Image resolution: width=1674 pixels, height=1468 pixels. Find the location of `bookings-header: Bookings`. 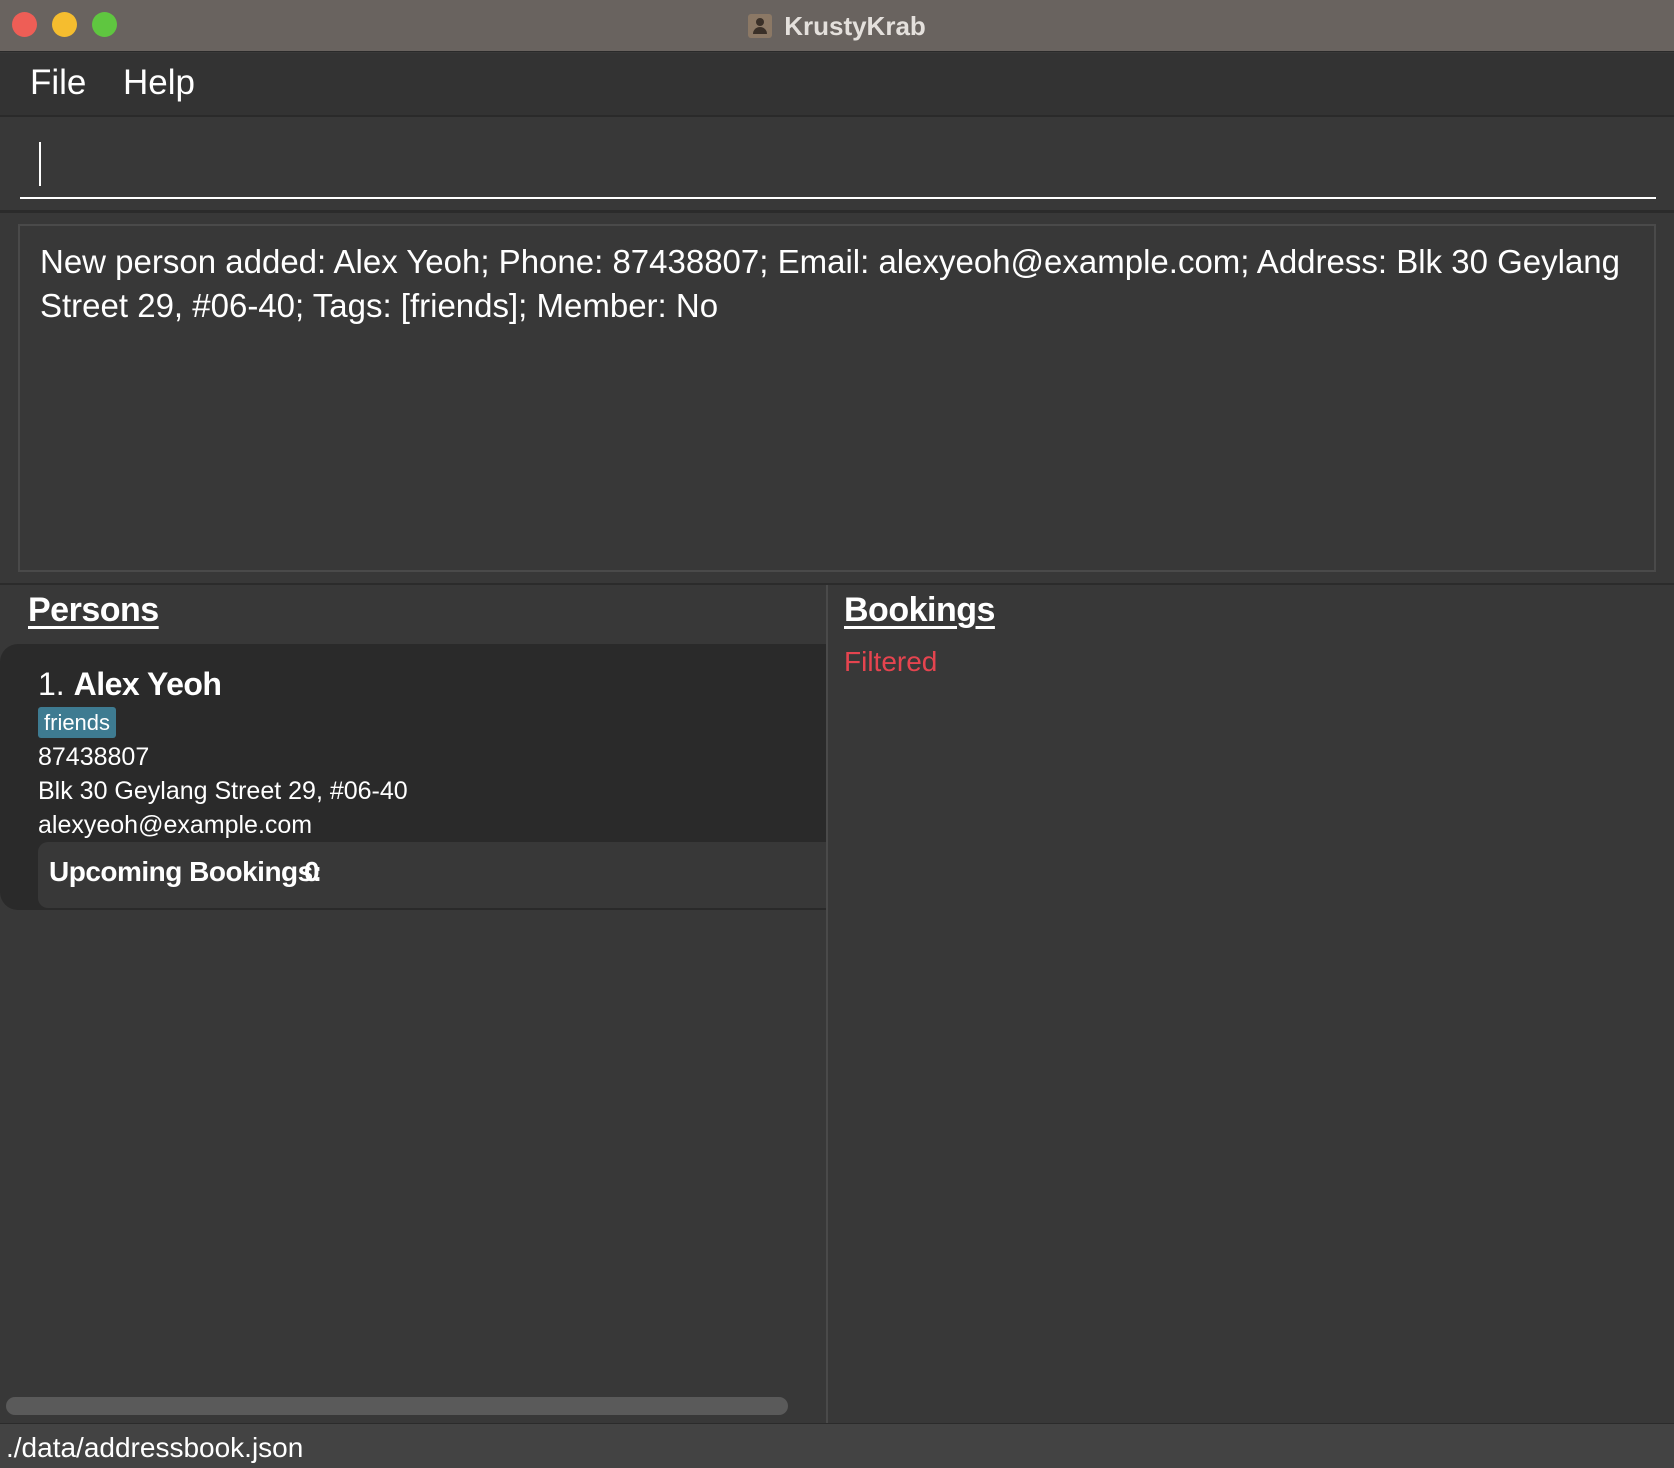

bookings-header: Bookings is located at coordinates (919, 610).